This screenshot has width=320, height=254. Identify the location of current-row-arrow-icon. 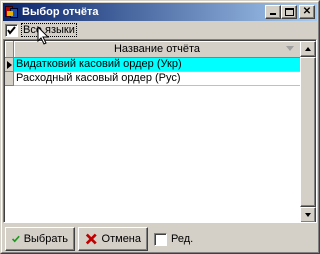
(9, 65).